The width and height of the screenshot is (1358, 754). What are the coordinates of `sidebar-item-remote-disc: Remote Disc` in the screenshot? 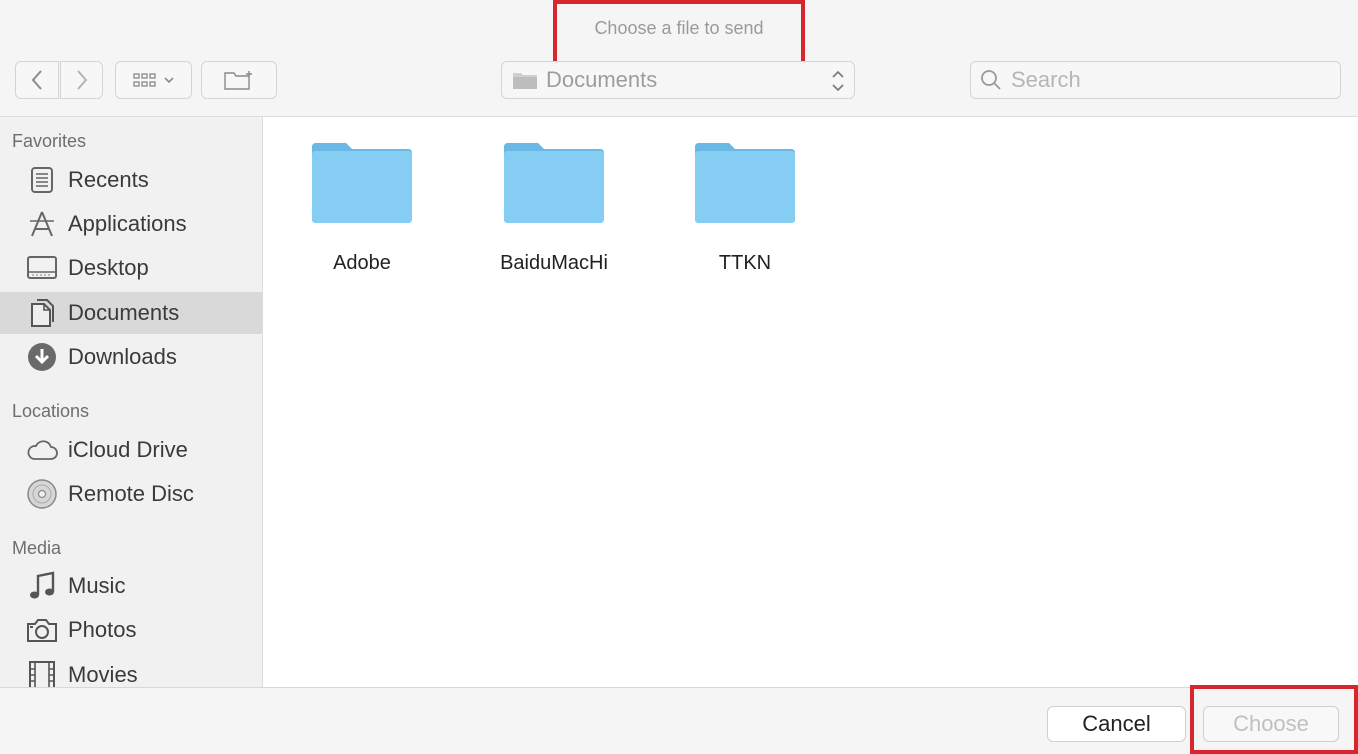 It's located at (131, 494).